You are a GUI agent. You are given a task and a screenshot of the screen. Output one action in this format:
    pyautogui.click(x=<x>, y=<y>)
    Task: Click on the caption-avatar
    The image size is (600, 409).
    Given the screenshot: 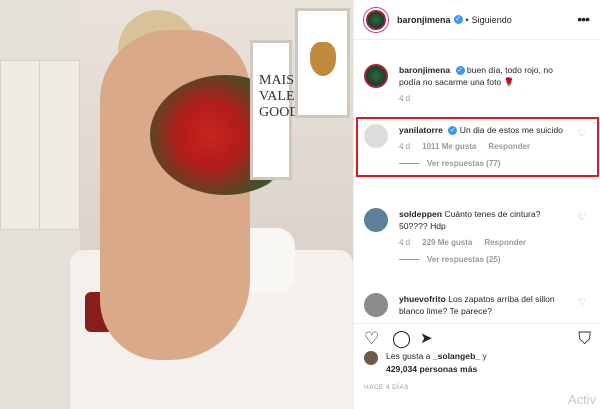 What is the action you would take?
    pyautogui.click(x=376, y=76)
    